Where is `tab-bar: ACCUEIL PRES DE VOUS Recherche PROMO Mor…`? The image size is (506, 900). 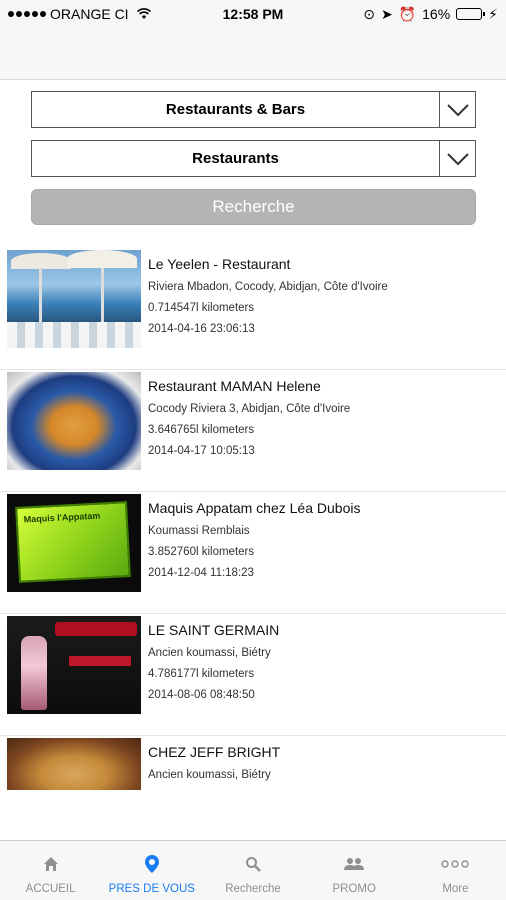
tab-bar: ACCUEIL PRES DE VOUS Recherche PROMO Mor… is located at coordinates (253, 870).